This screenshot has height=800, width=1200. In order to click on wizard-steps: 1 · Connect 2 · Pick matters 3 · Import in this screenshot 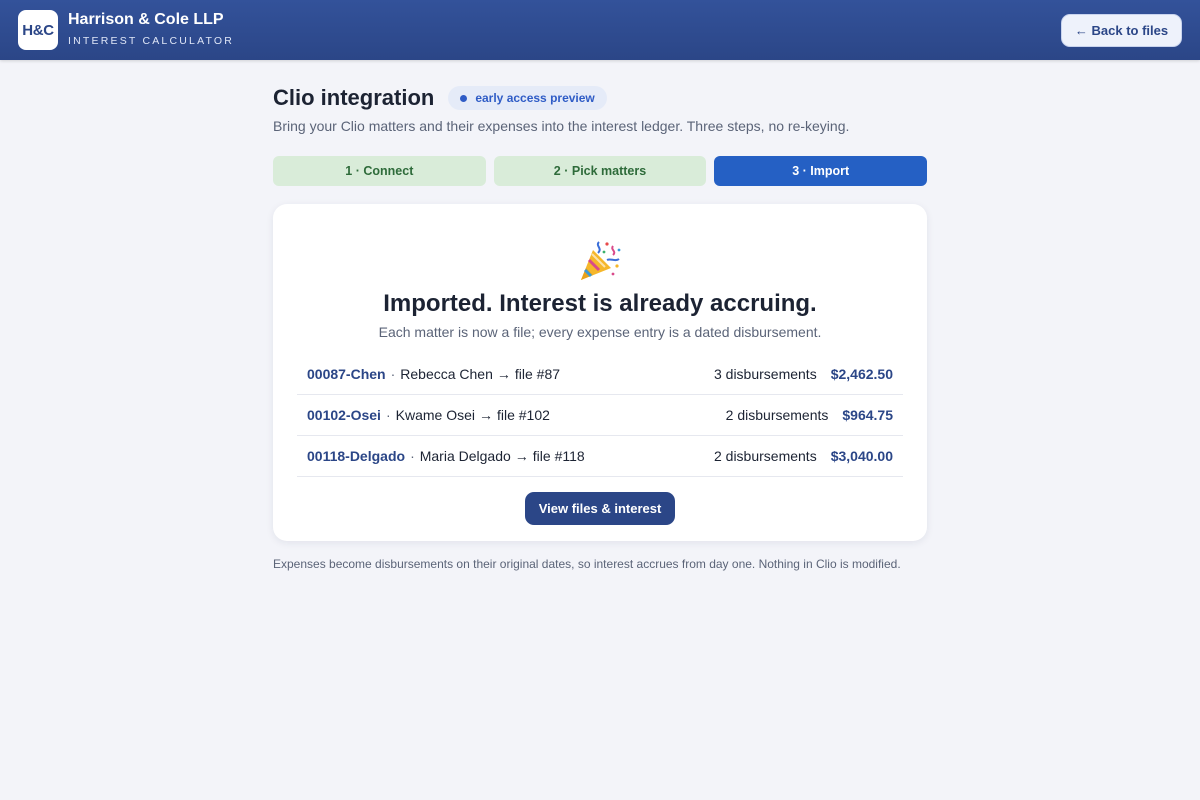, I will do `click(600, 171)`.